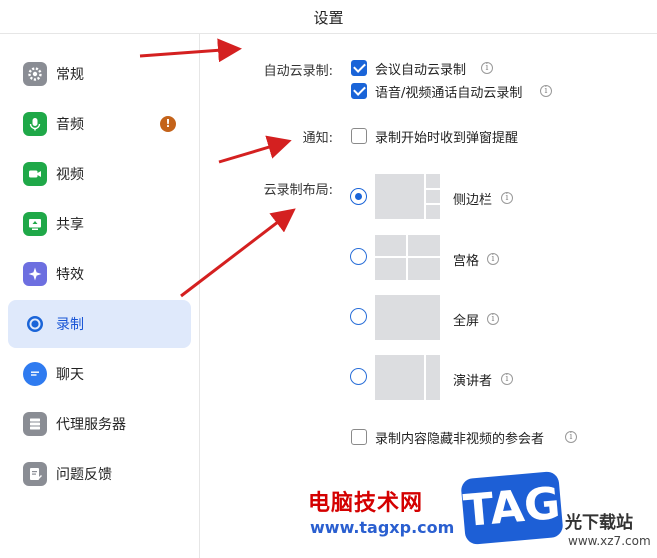 This screenshot has height=558, width=657. Describe the element at coordinates (512, 508) in the screenshot. I see `watermark-tag-logo: TAG` at that location.